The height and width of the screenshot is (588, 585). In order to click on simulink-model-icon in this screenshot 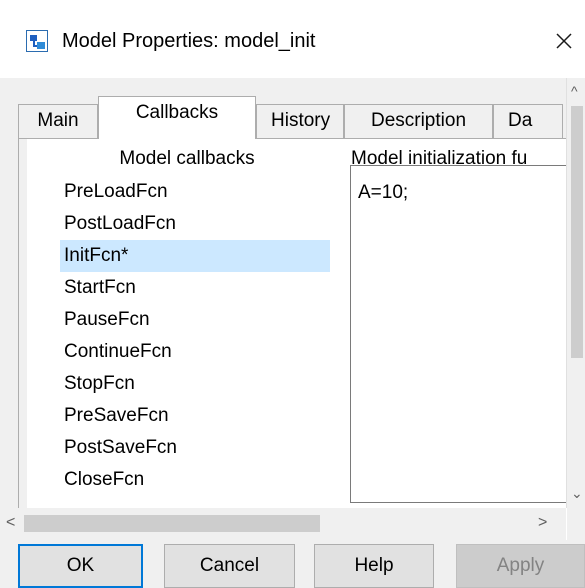, I will do `click(37, 41)`.